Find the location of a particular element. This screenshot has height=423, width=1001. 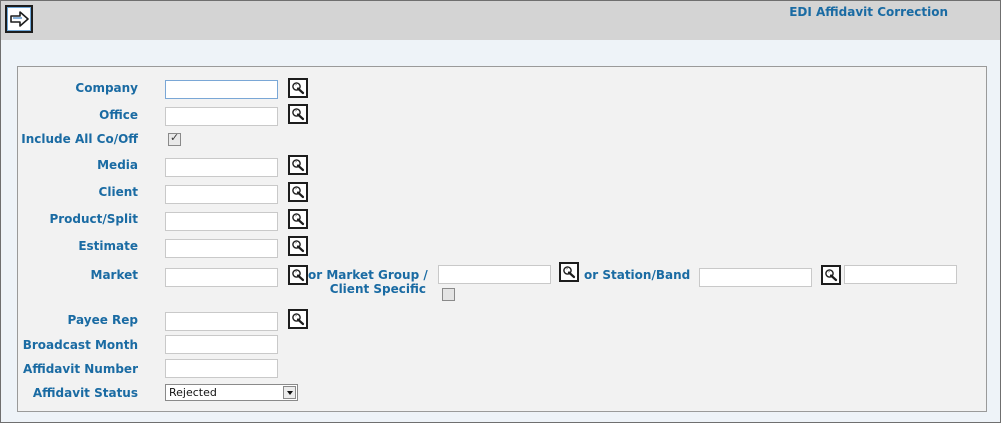

checkmark-icon: ✓ is located at coordinates (175, 137).